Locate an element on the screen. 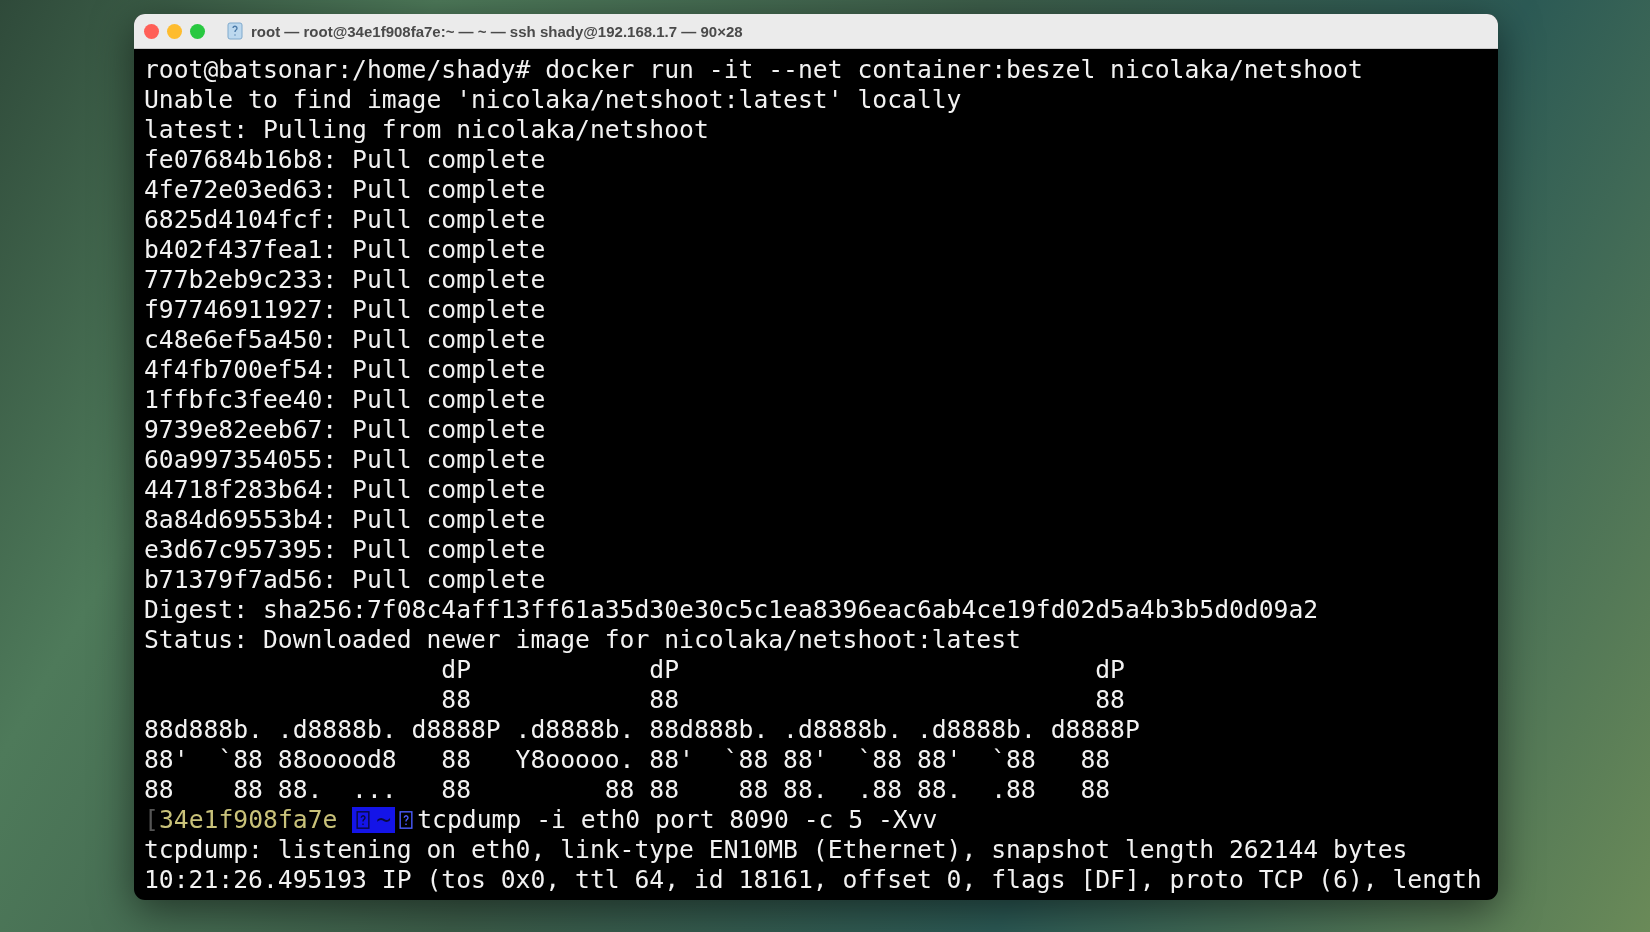 This screenshot has height=932, width=1650. terminal-line: Digest: sha256:7f08c4aff13ff61a35d30e30c5c1ea8396eac6ab4ce19fd02d5a4b3b5d0d09a2 is located at coordinates (732, 610).